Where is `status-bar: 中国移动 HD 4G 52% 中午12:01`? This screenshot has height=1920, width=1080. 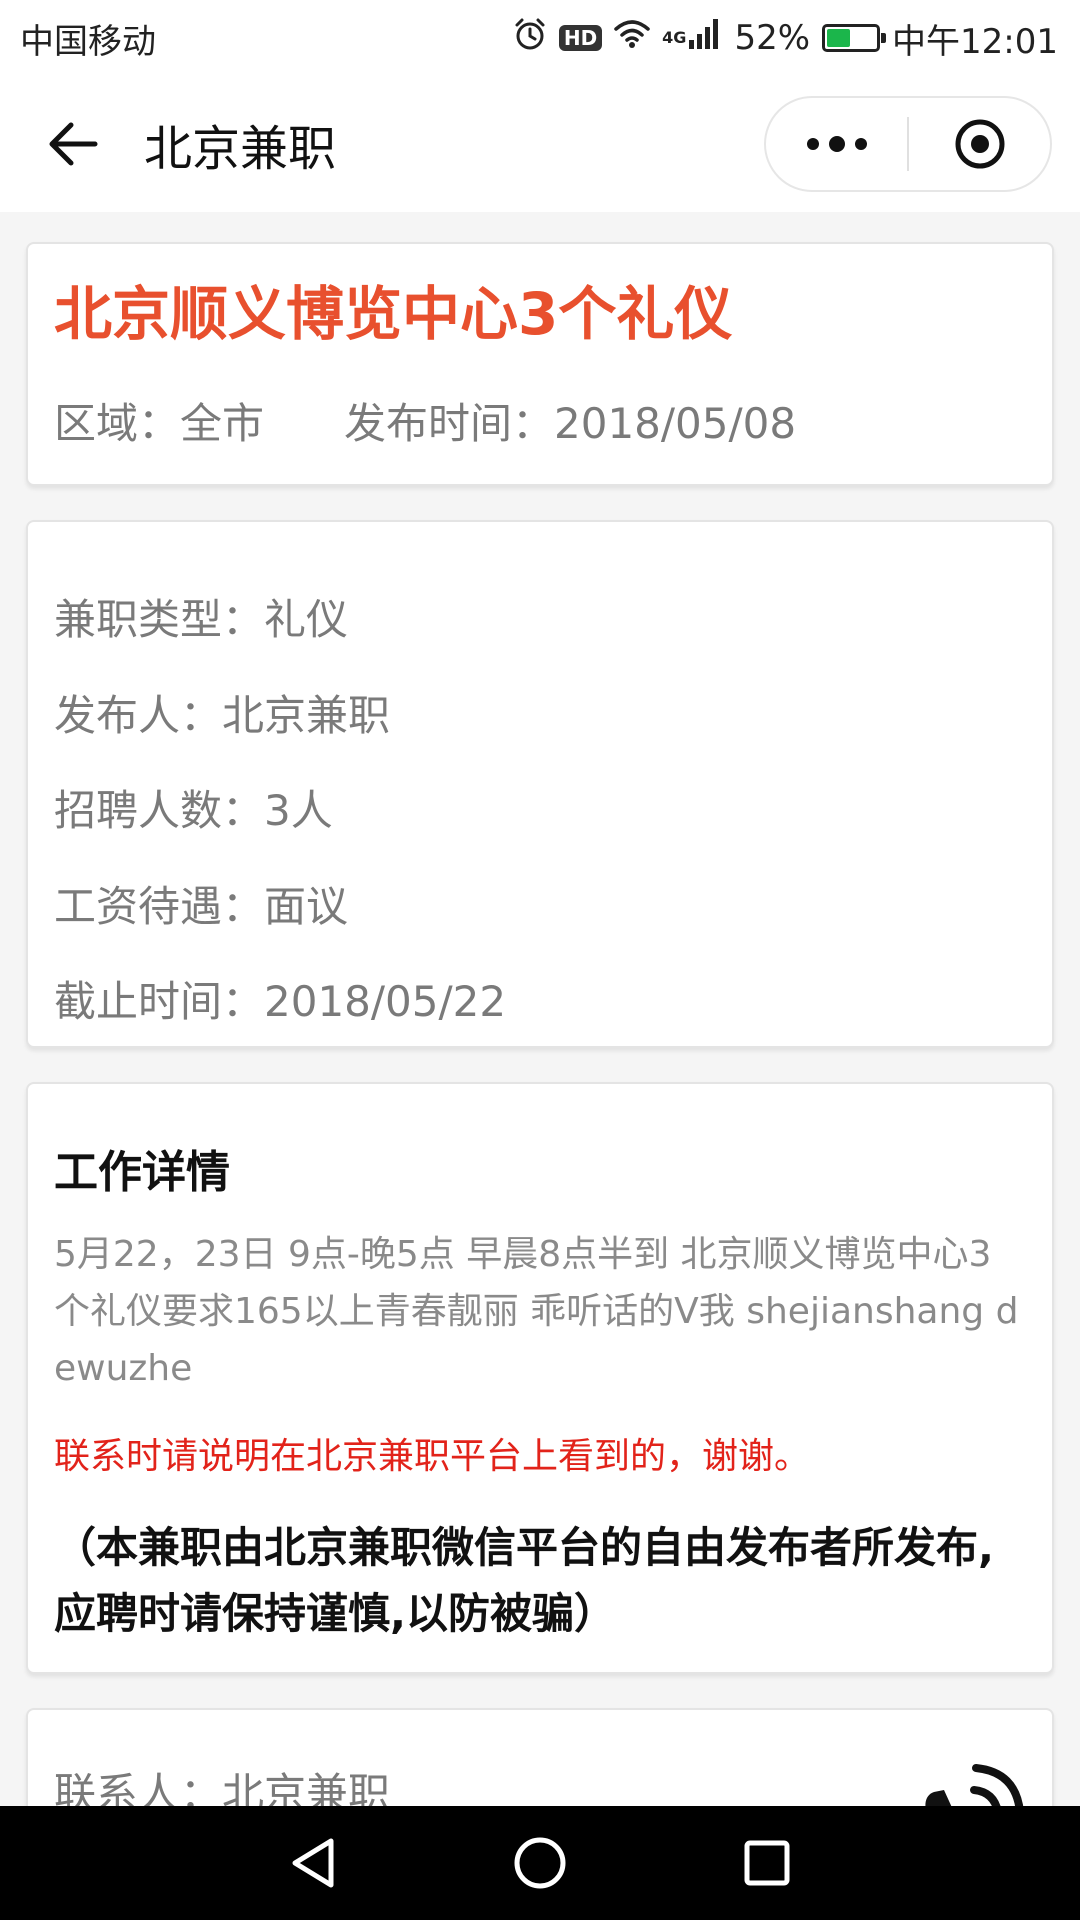
status-bar: 中国移动 HD 4G 52% 中午12:01 is located at coordinates (540, 38).